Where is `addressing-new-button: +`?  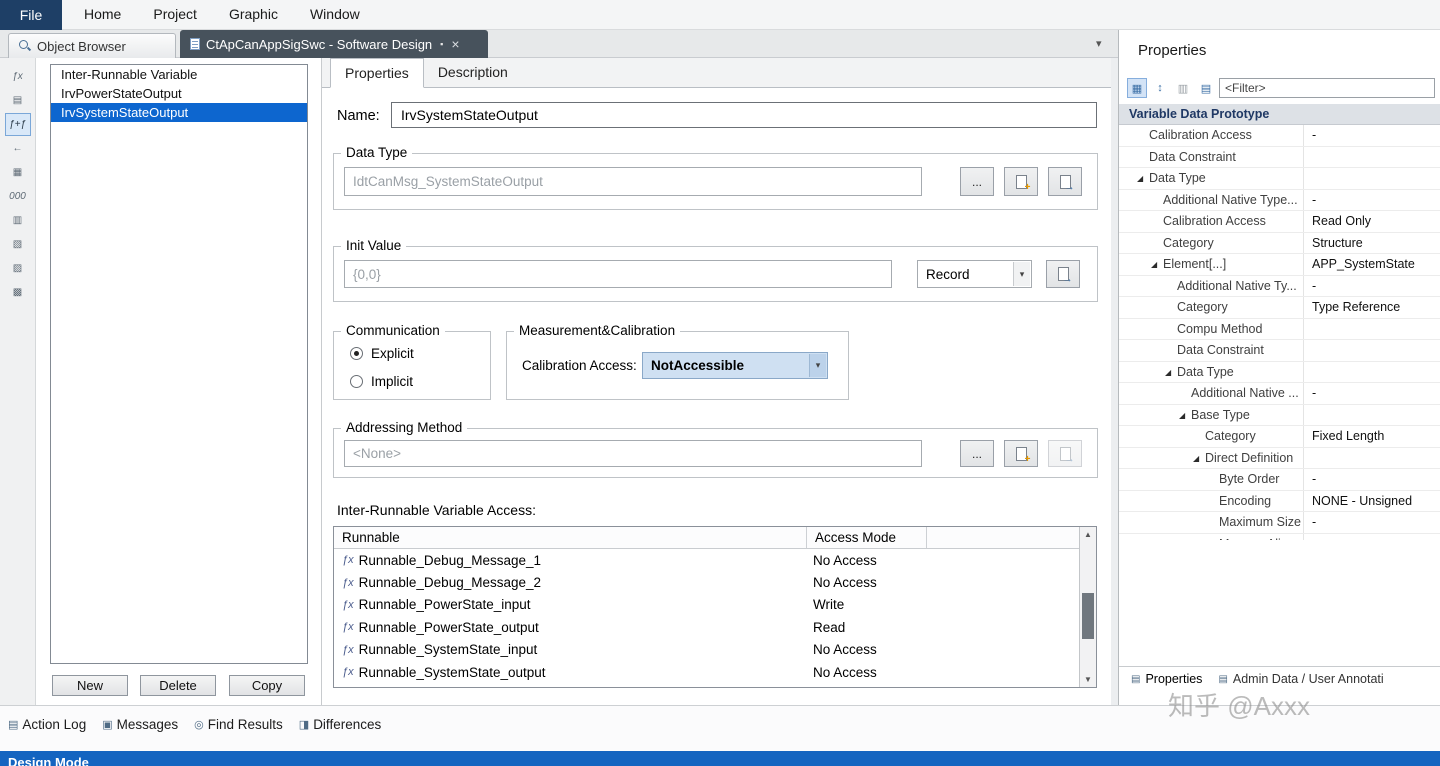
addressing-new-button: + is located at coordinates (1021, 453).